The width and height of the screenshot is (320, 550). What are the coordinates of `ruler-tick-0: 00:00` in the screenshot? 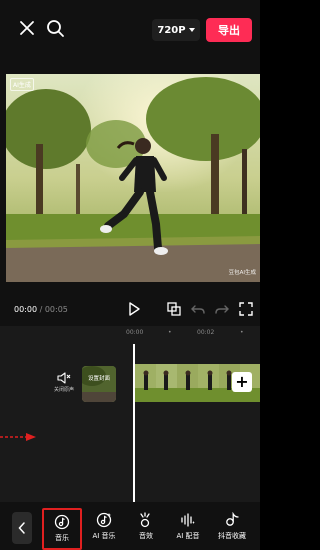 It's located at (135, 332).